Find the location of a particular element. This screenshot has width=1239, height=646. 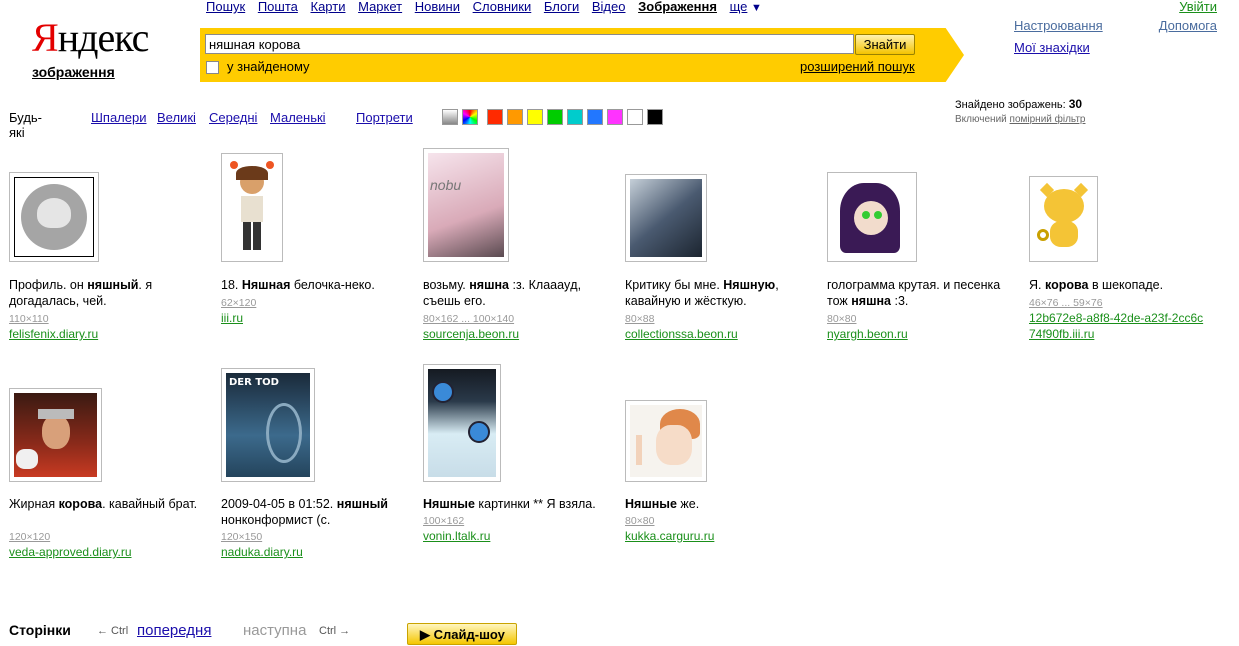

search-in-found-checkbox is located at coordinates (212, 67).